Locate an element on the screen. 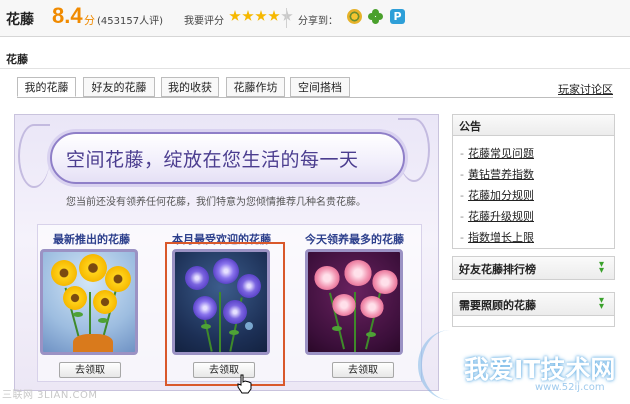 The width and height of the screenshot is (630, 404). forum-link: 玩家讨论区 is located at coordinates (585, 89).